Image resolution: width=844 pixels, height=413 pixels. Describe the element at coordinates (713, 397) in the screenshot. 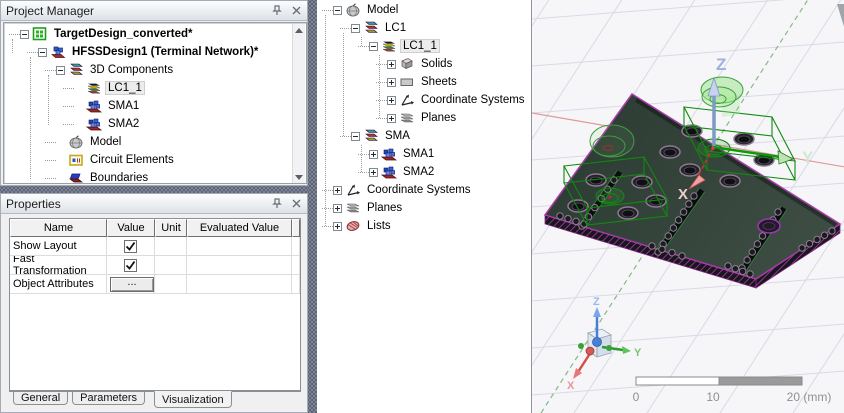

I see `scale-tick-10: 10` at that location.